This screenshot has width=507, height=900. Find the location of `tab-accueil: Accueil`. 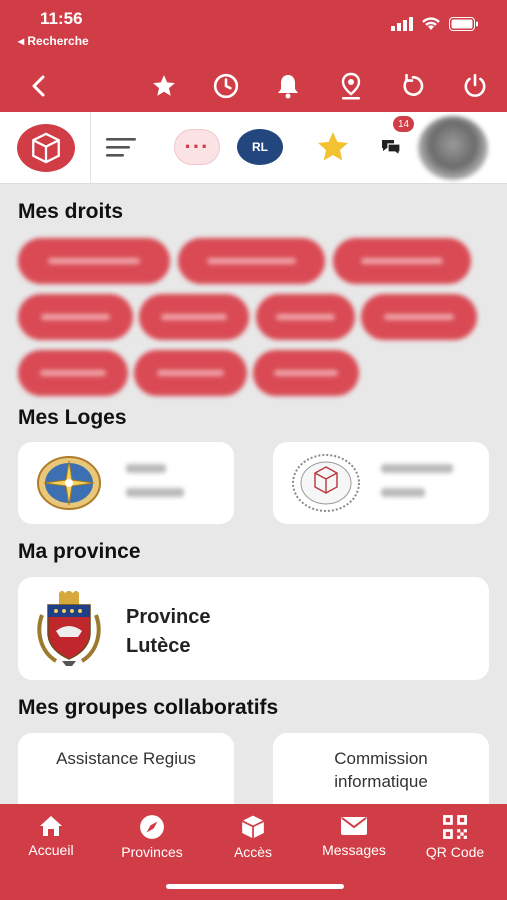

tab-accueil: Accueil is located at coordinates (51, 836).